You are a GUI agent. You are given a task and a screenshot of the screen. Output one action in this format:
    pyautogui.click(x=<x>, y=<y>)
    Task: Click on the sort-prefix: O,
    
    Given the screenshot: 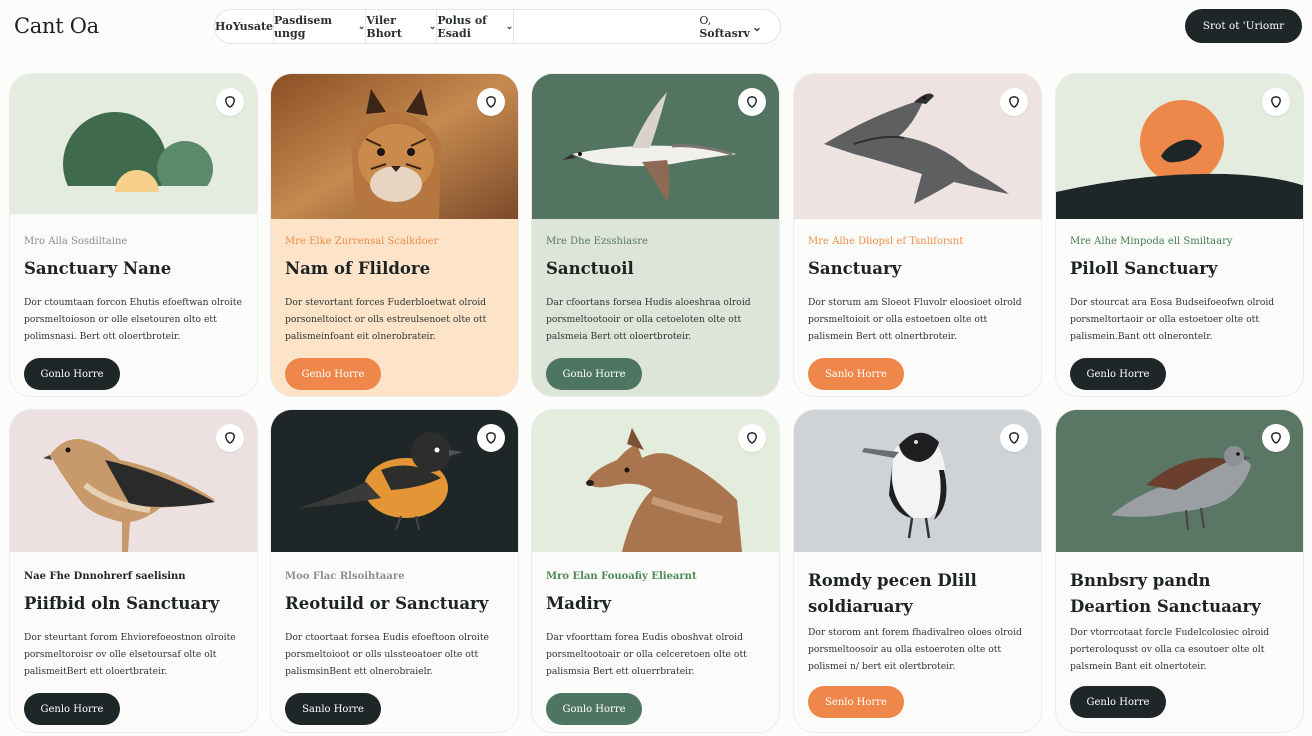 What is the action you would take?
    pyautogui.click(x=705, y=20)
    